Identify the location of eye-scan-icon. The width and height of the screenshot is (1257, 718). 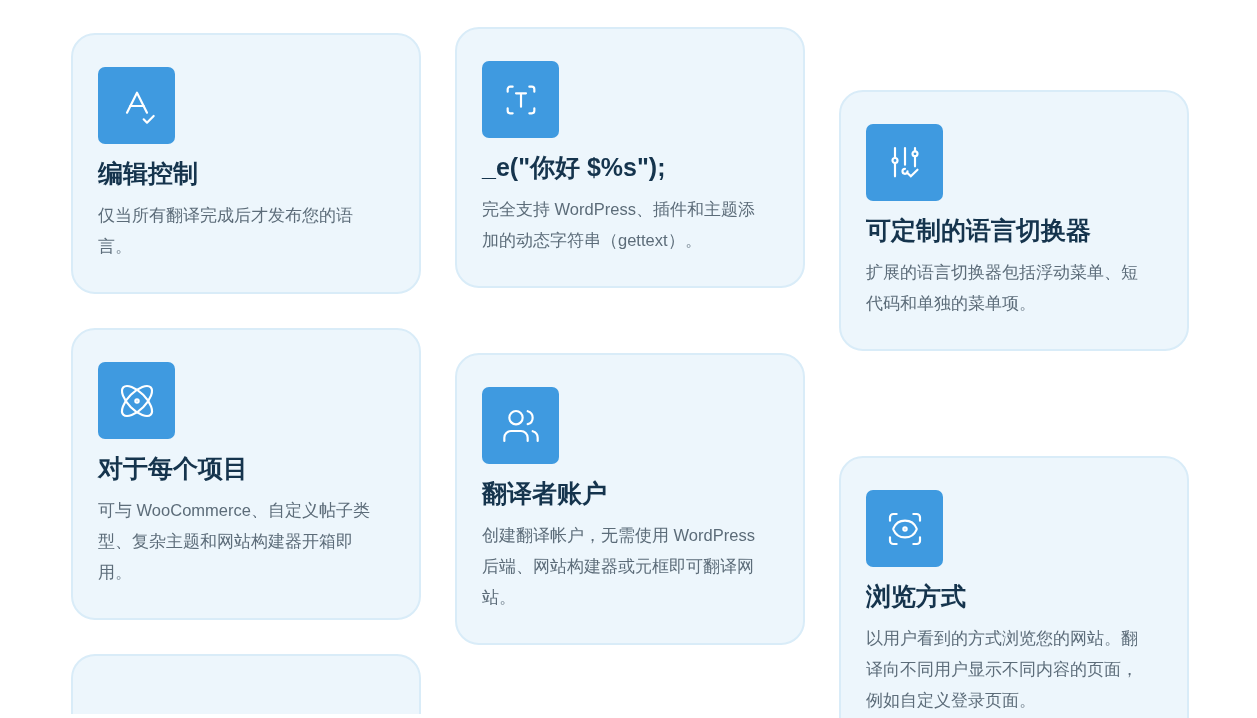
(904, 528).